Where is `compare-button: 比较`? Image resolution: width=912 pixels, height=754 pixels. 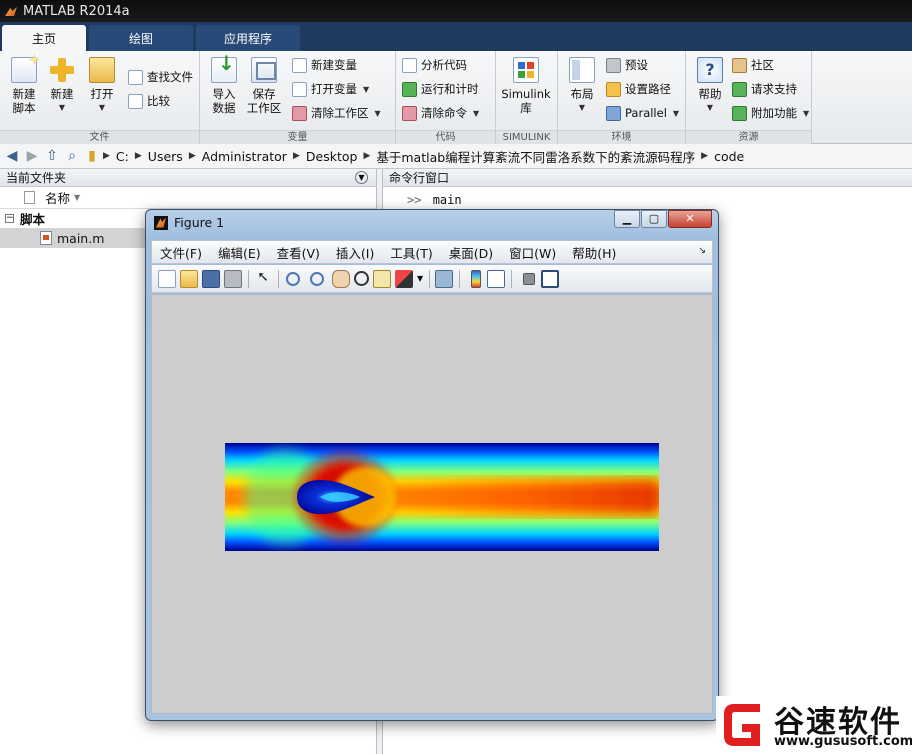 compare-button: 比较 is located at coordinates (149, 101).